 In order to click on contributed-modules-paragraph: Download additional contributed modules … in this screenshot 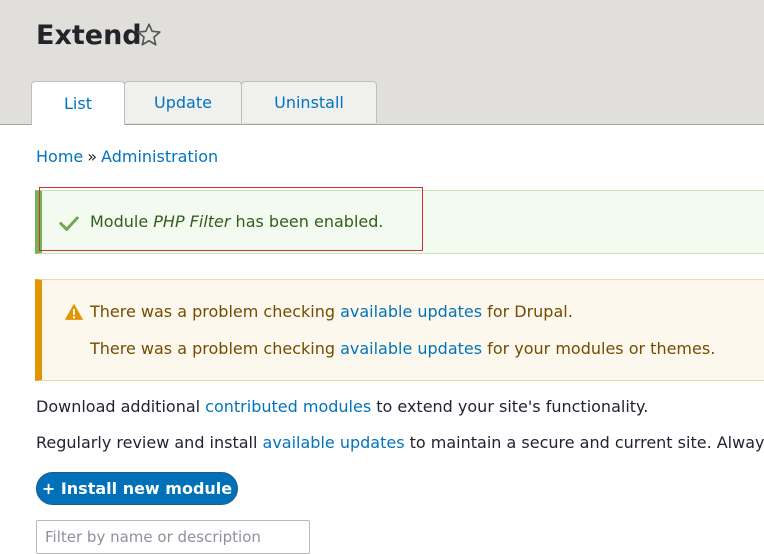, I will do `click(342, 407)`.